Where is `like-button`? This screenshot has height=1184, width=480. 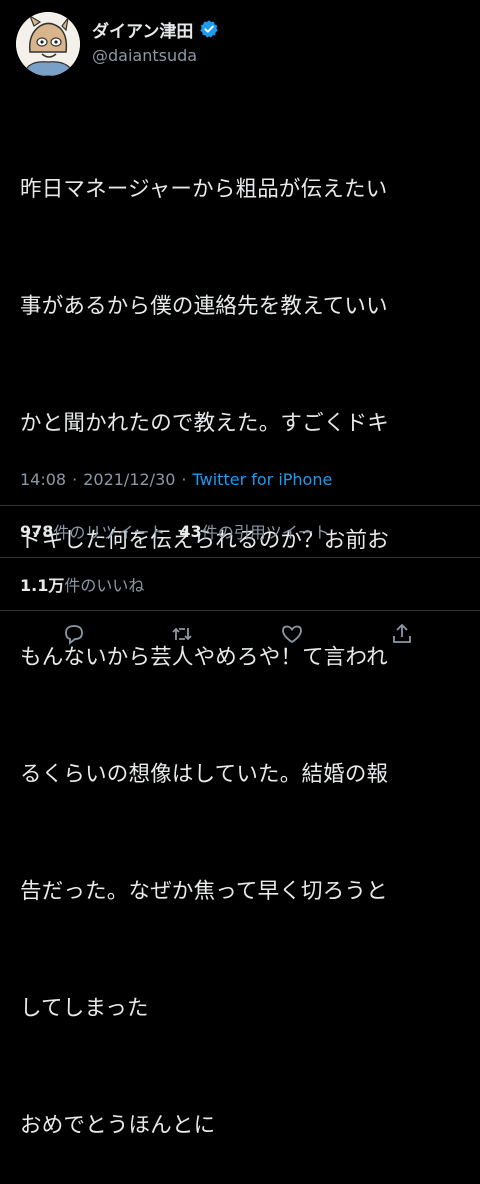 like-button is located at coordinates (294, 634).